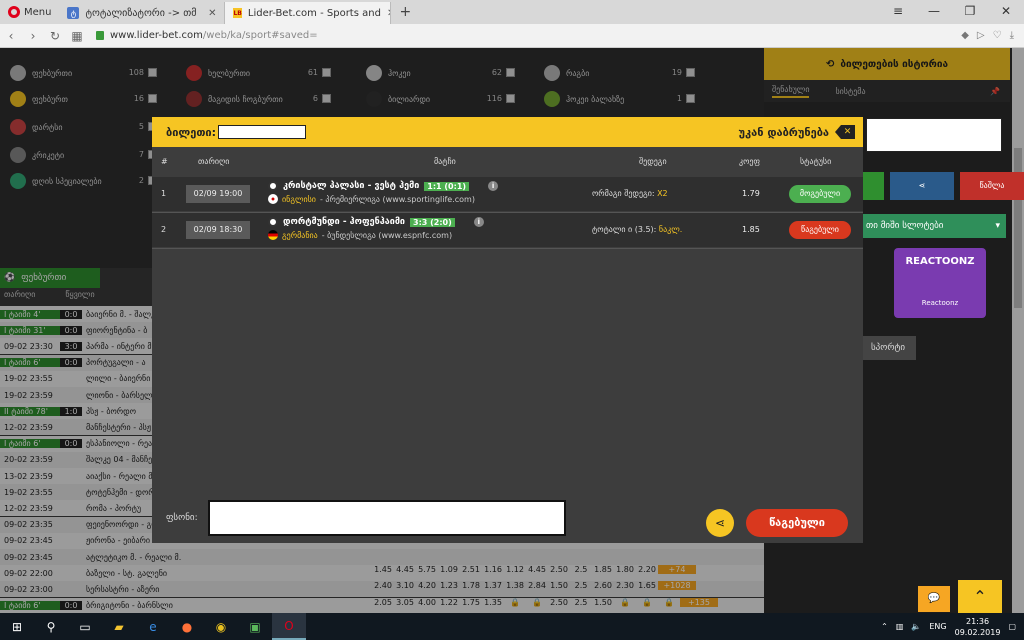 This screenshot has height=640, width=1024. I want to click on redacted-ticket-id, so click(262, 132).